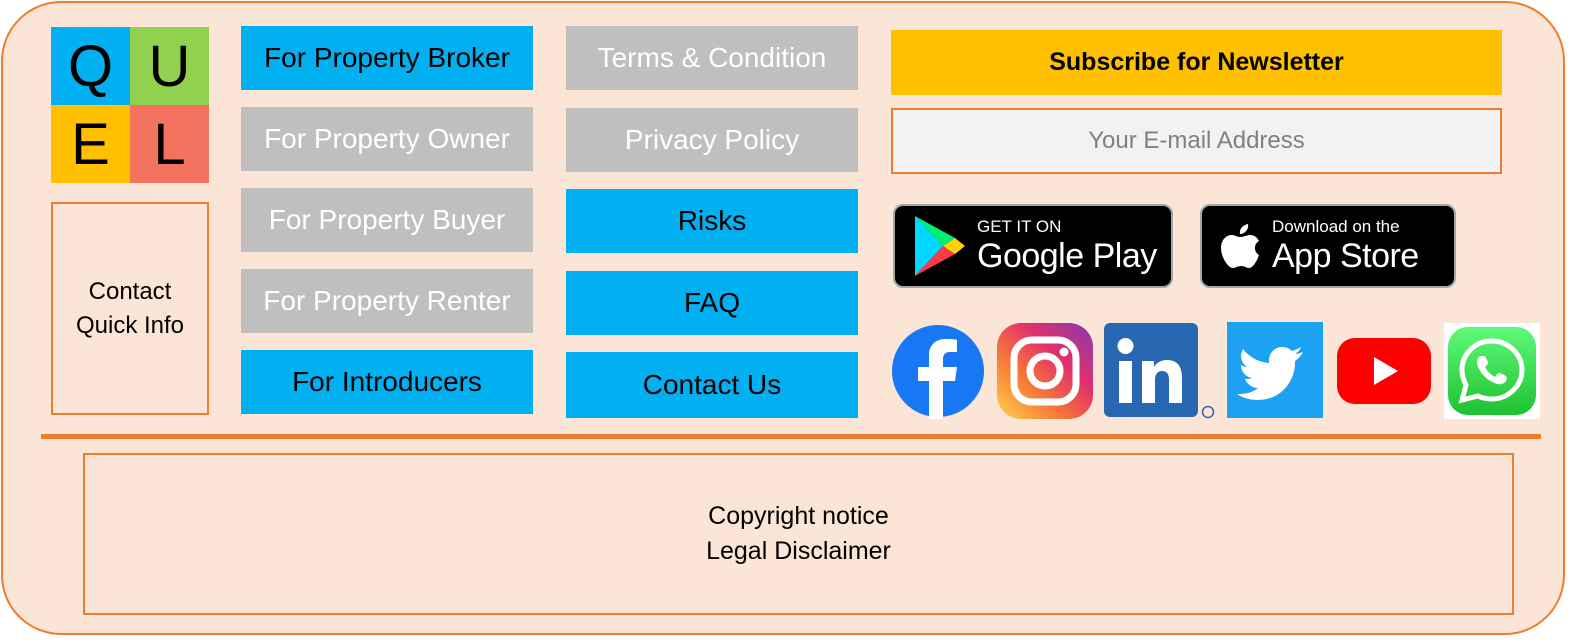 The width and height of the screenshot is (1580, 640). I want to click on app-store-badge: Download on the App Store, so click(1328, 246).